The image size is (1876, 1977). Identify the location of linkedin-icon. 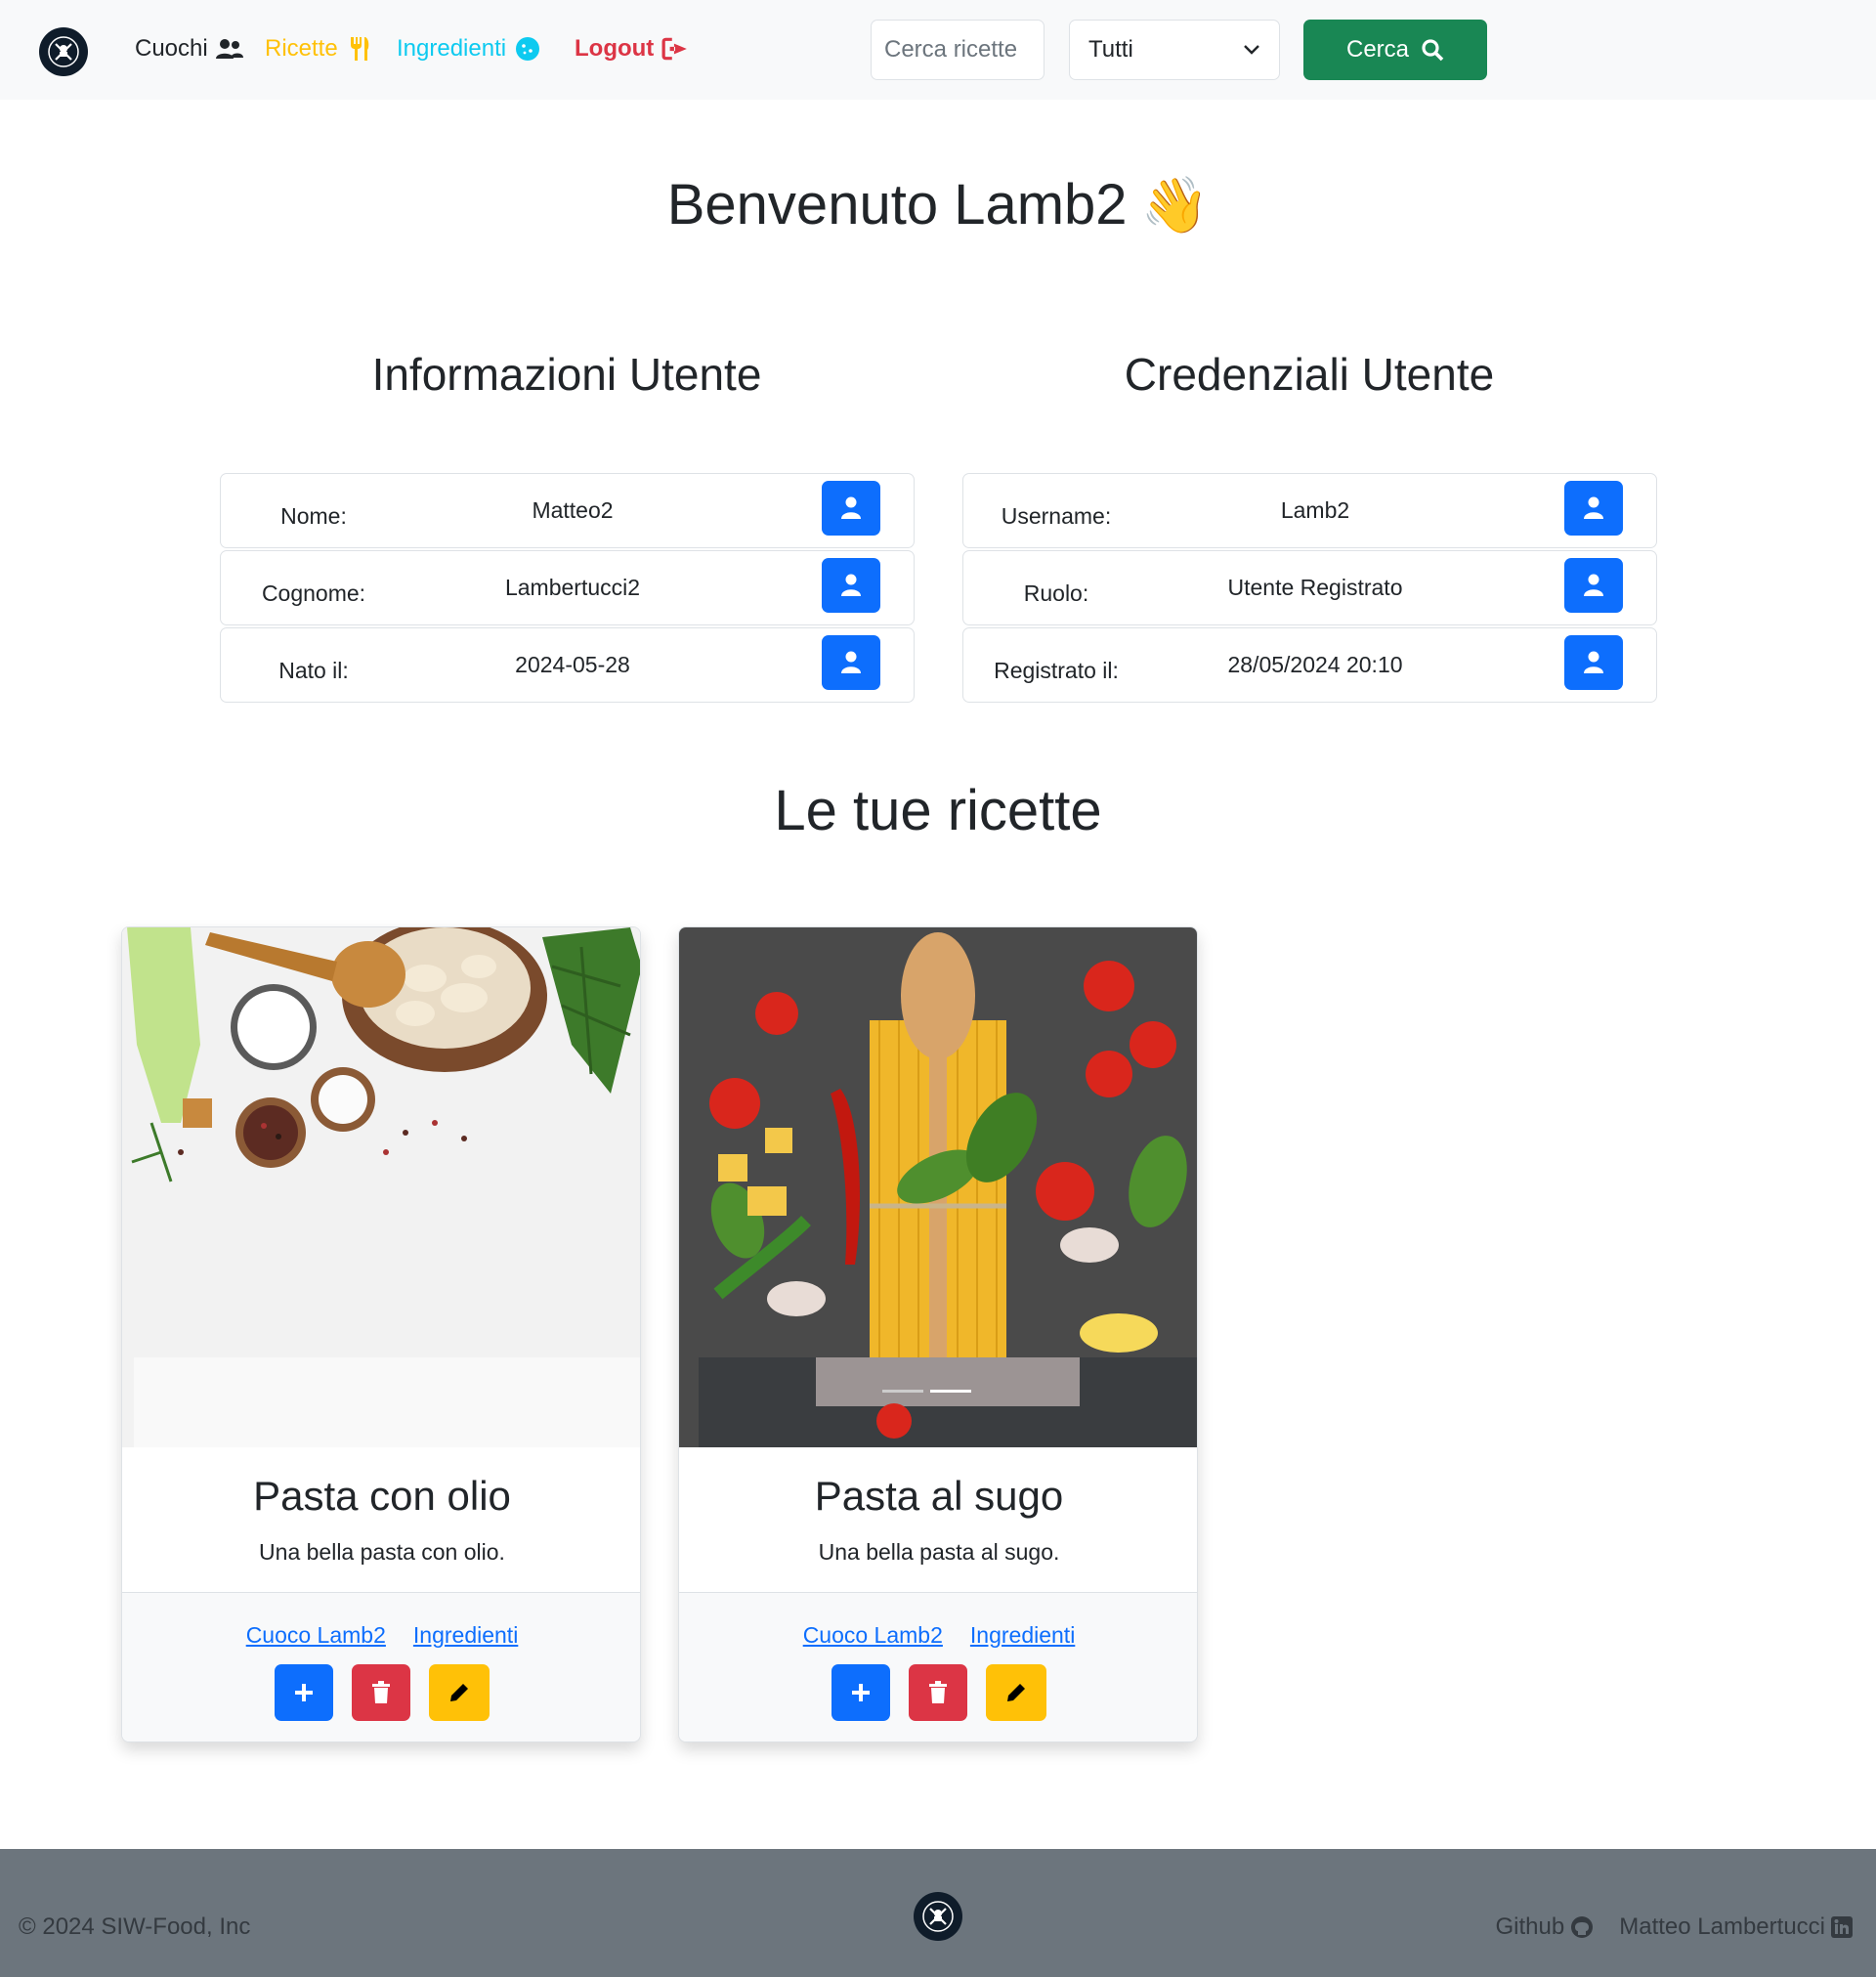
(1842, 1927).